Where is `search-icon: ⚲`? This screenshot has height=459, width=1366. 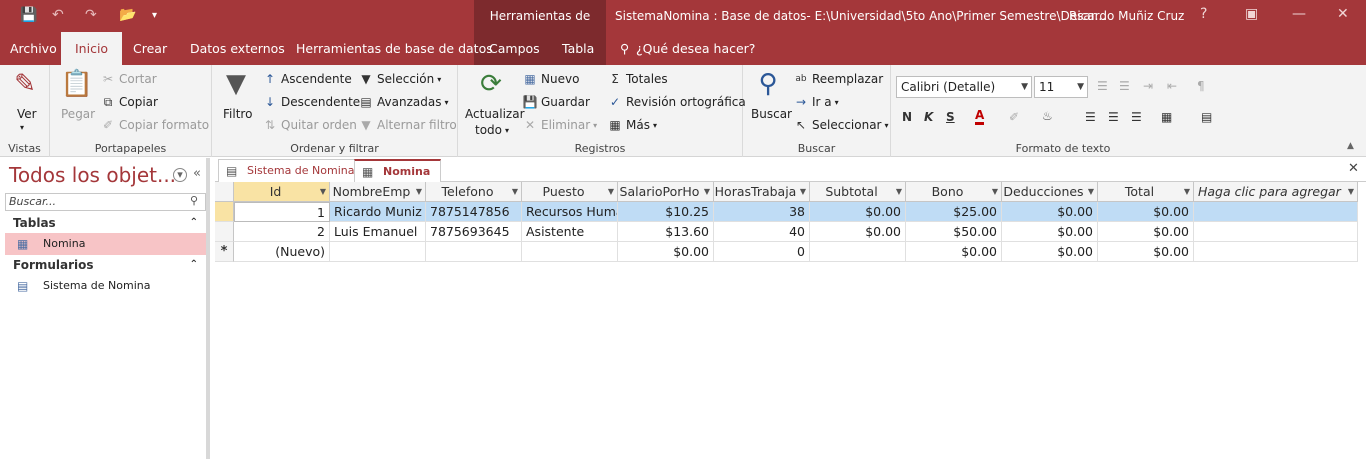
search-icon: ⚲ is located at coordinates (194, 200).